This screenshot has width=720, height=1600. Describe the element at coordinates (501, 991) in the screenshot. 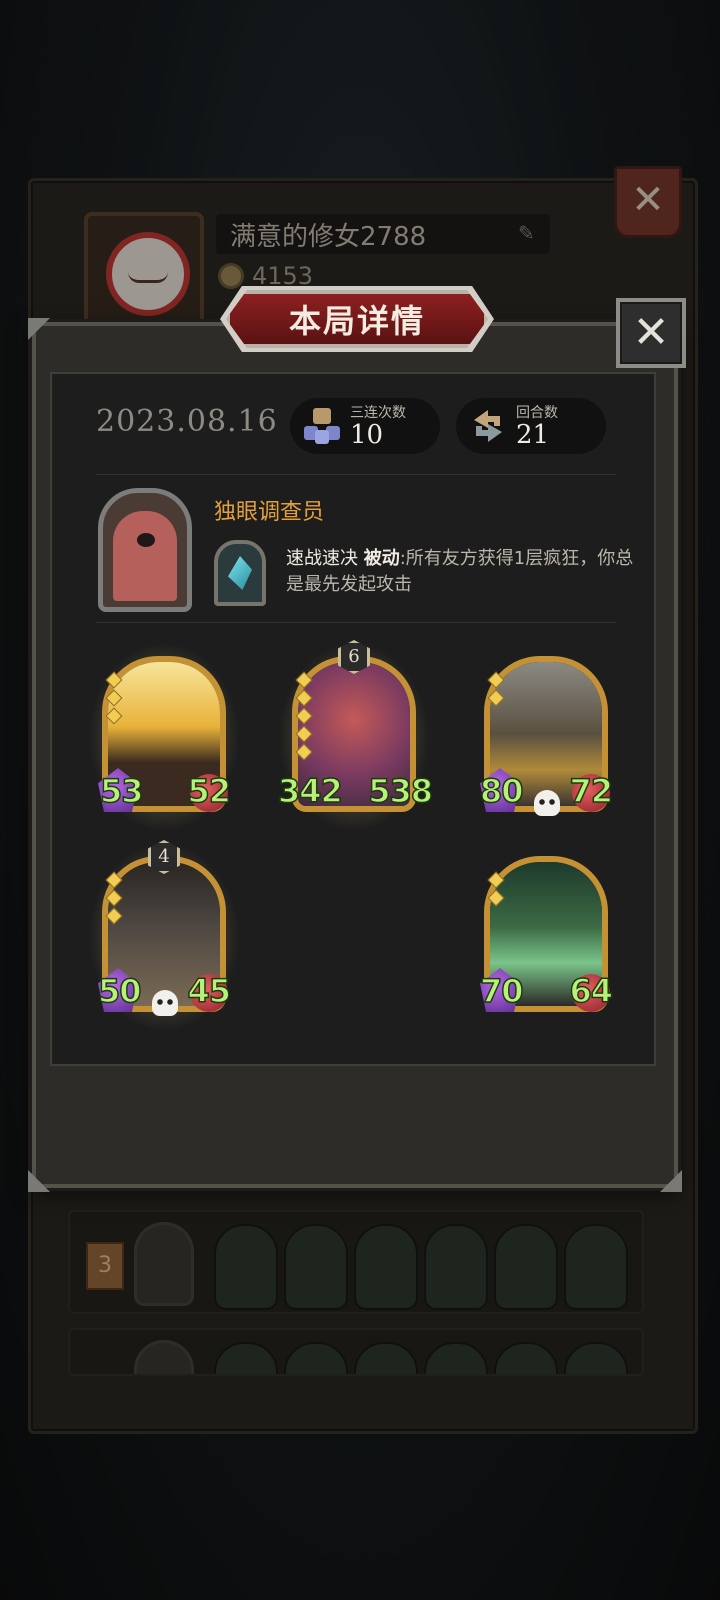

I see `unit-attack: 70` at that location.